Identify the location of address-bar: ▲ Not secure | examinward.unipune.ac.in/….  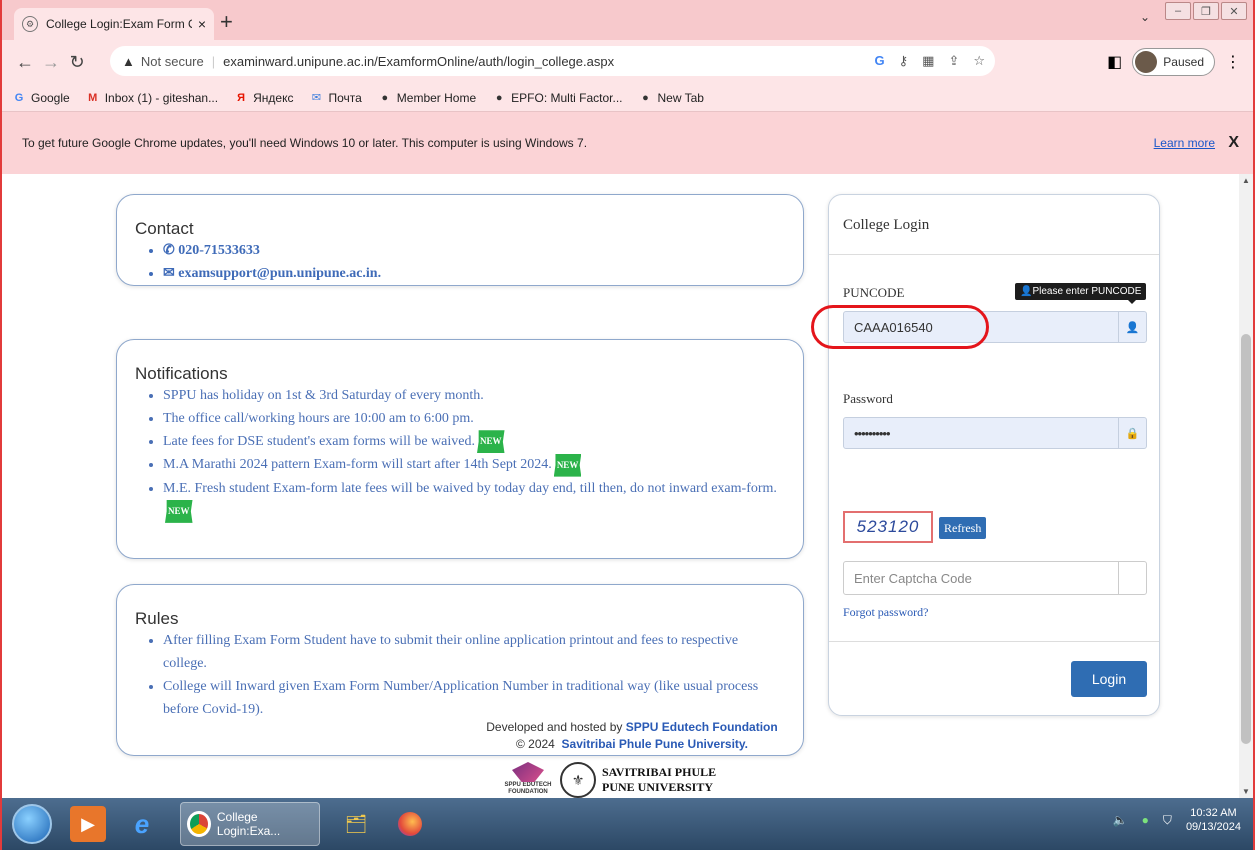
(552, 61).